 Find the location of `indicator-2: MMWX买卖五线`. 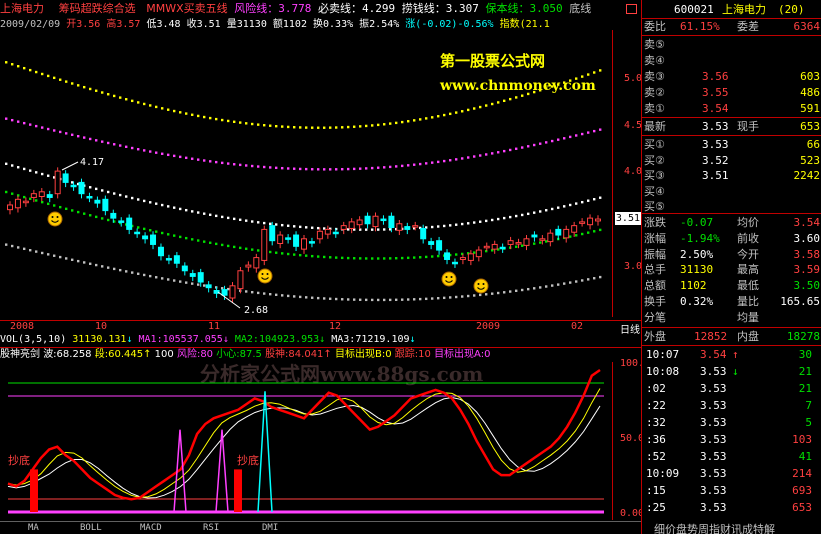

indicator-2: MMWX买卖五线 is located at coordinates (186, 8).